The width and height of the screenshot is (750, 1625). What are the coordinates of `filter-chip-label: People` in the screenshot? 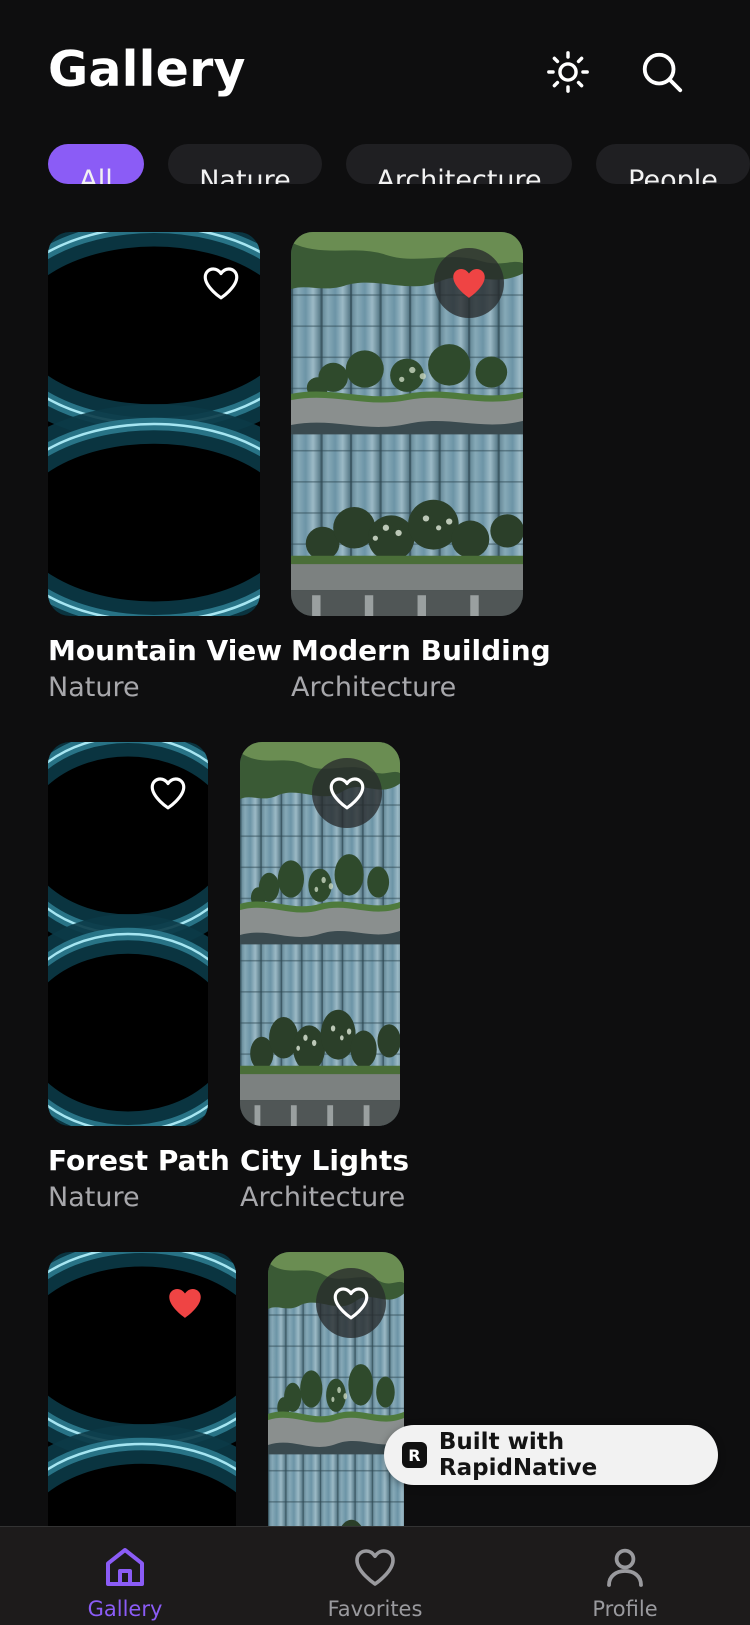 It's located at (673, 174).